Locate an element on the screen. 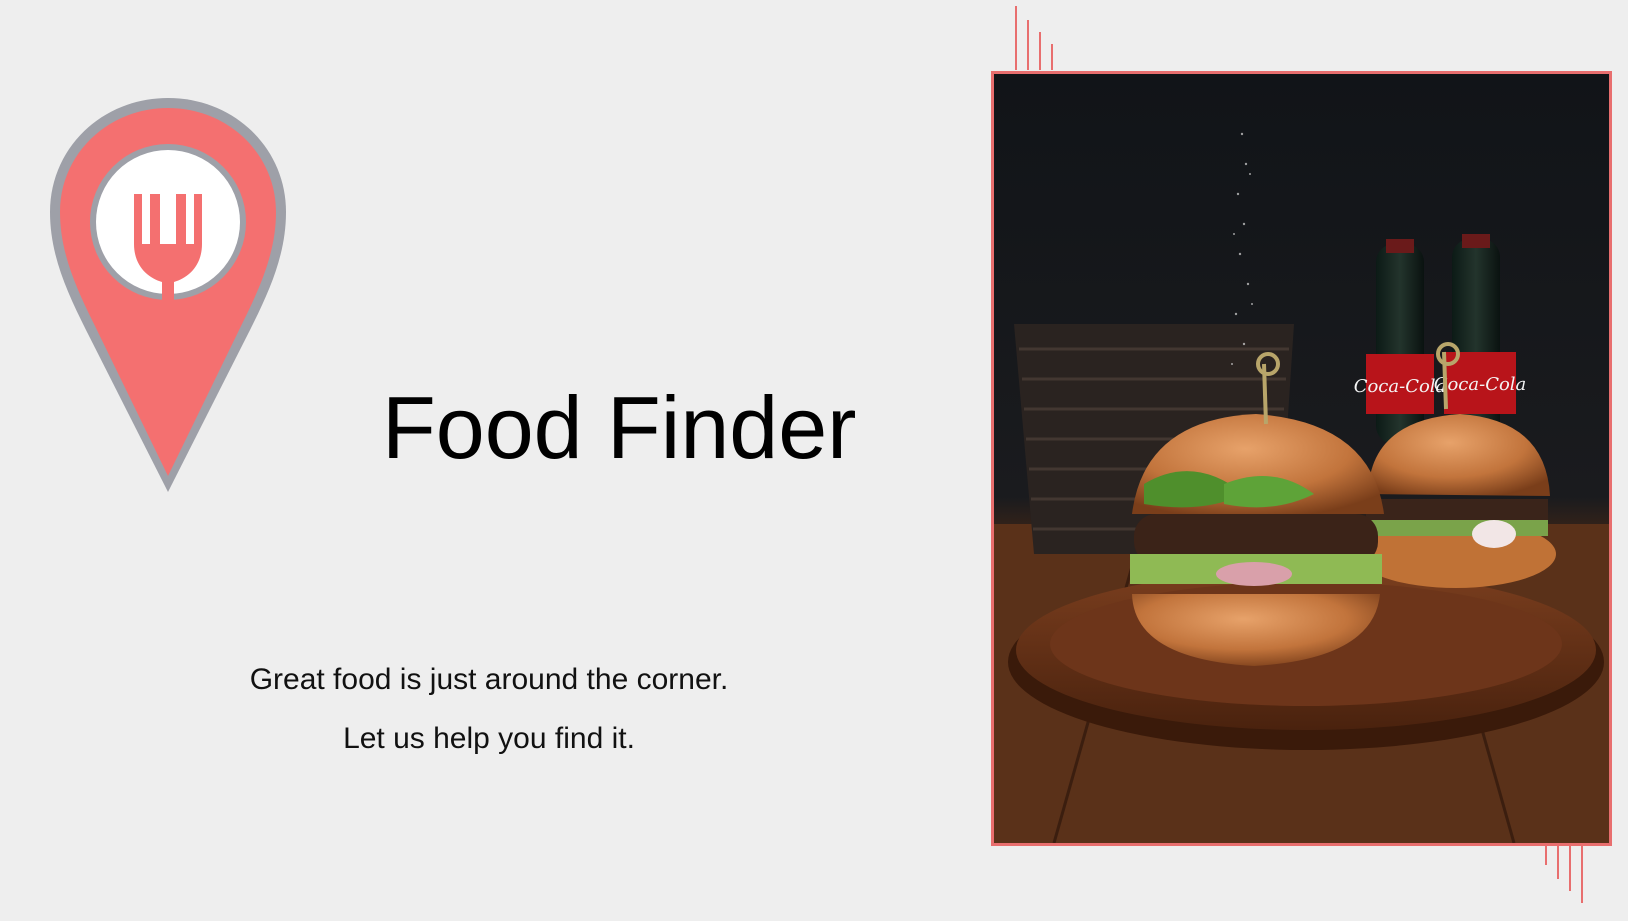 The height and width of the screenshot is (921, 1628). tagline-line-2: Let us help you find it. is located at coordinates (489, 738).